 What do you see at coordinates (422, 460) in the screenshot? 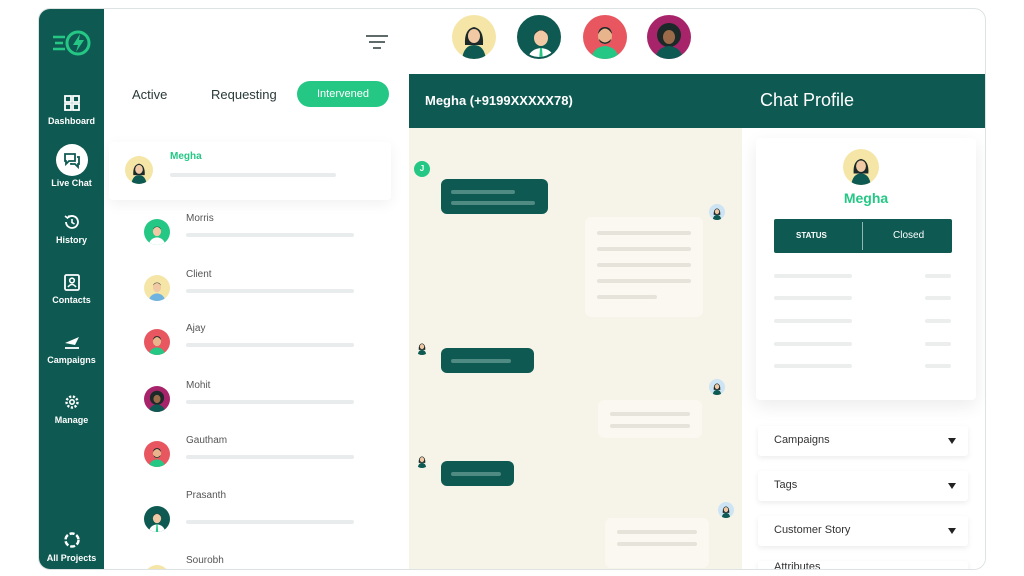
I see `agent-mini-avatar` at bounding box center [422, 460].